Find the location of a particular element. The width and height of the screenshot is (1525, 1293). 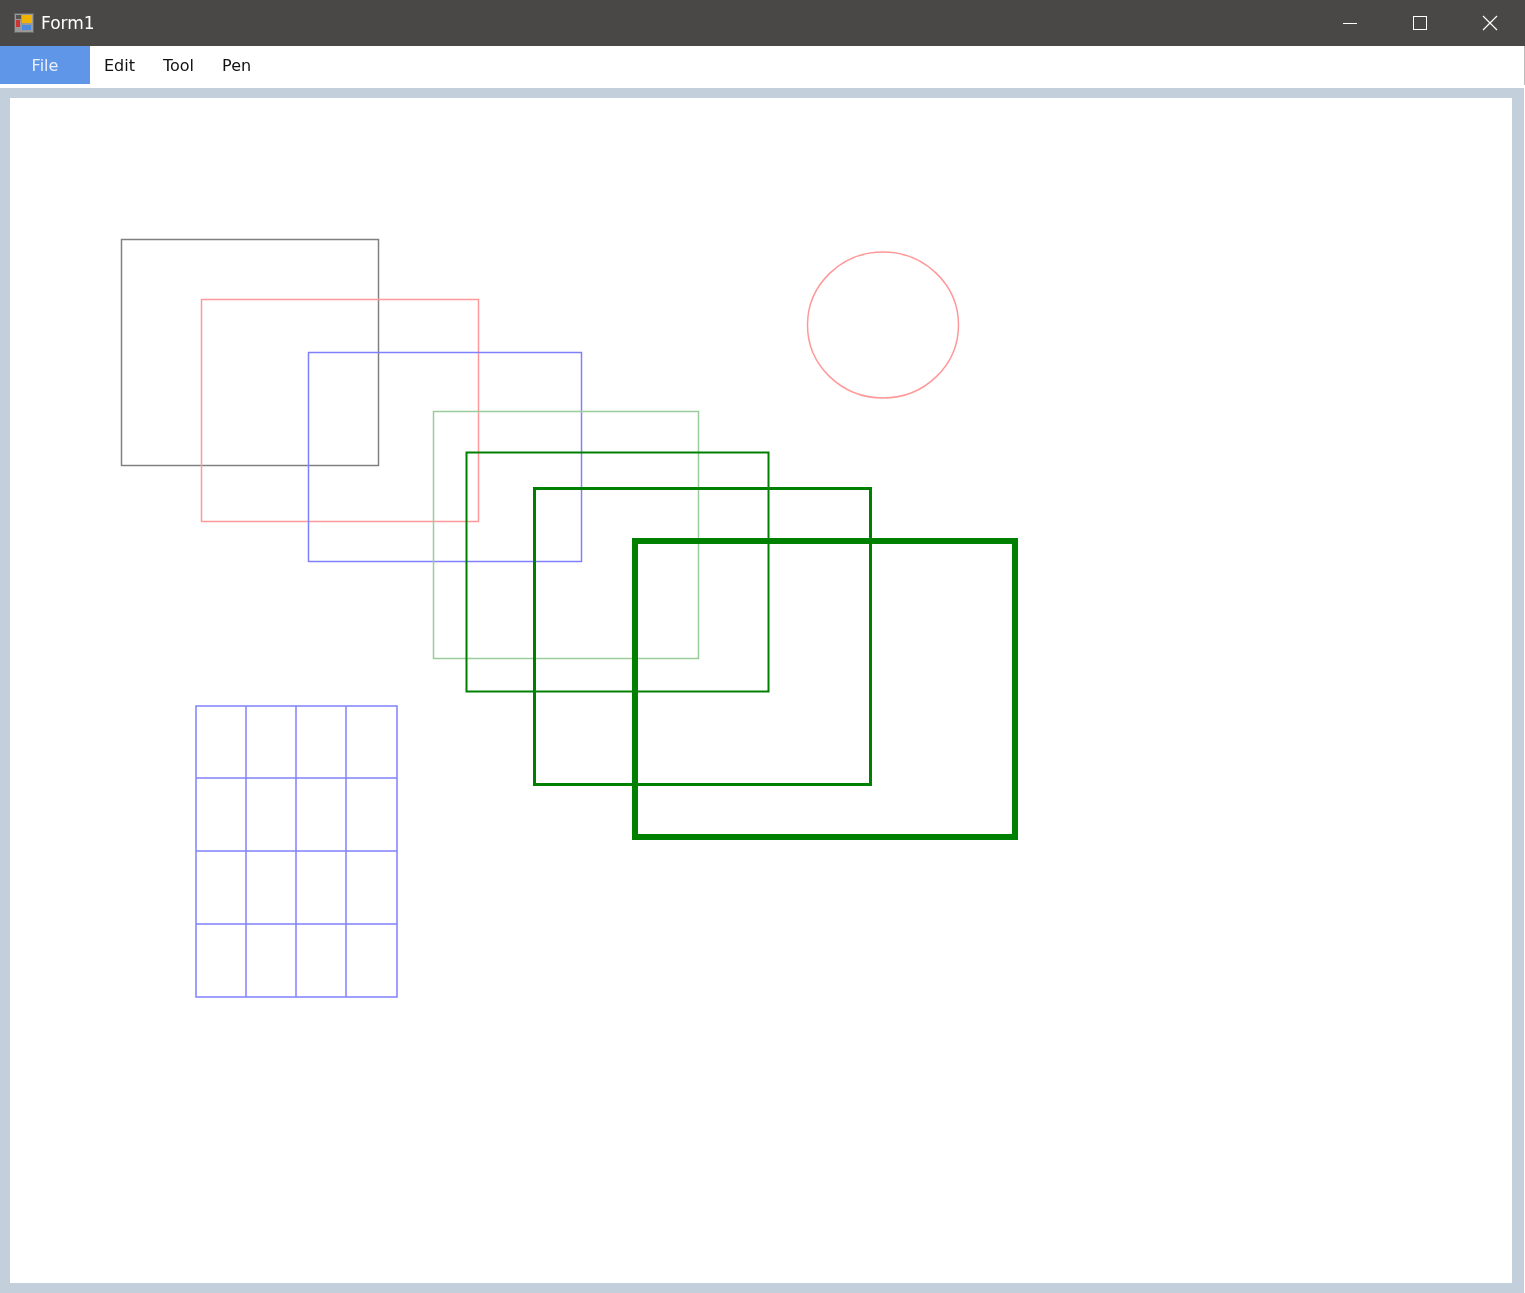

window-title: Form1 is located at coordinates (68, 23).